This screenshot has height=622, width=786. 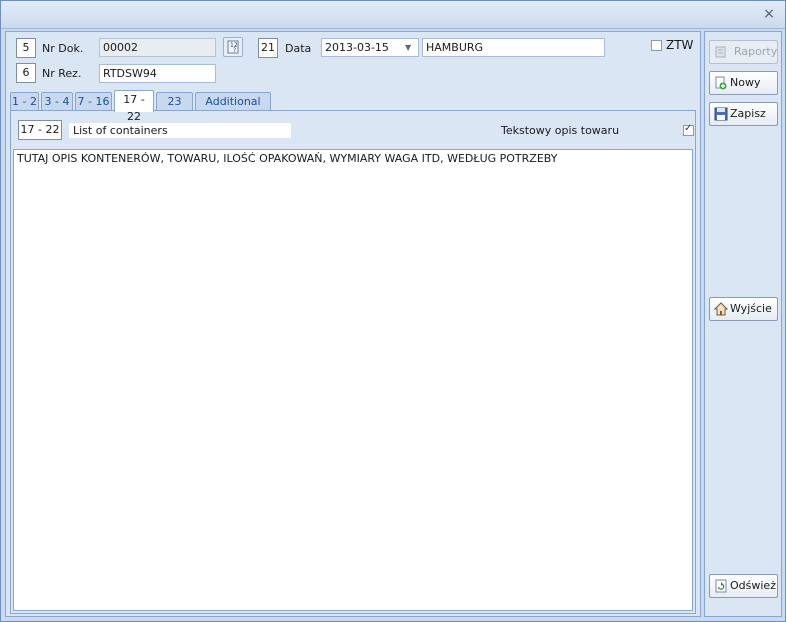 I want to click on nr-rez-label: Nr Rez., so click(x=62, y=73).